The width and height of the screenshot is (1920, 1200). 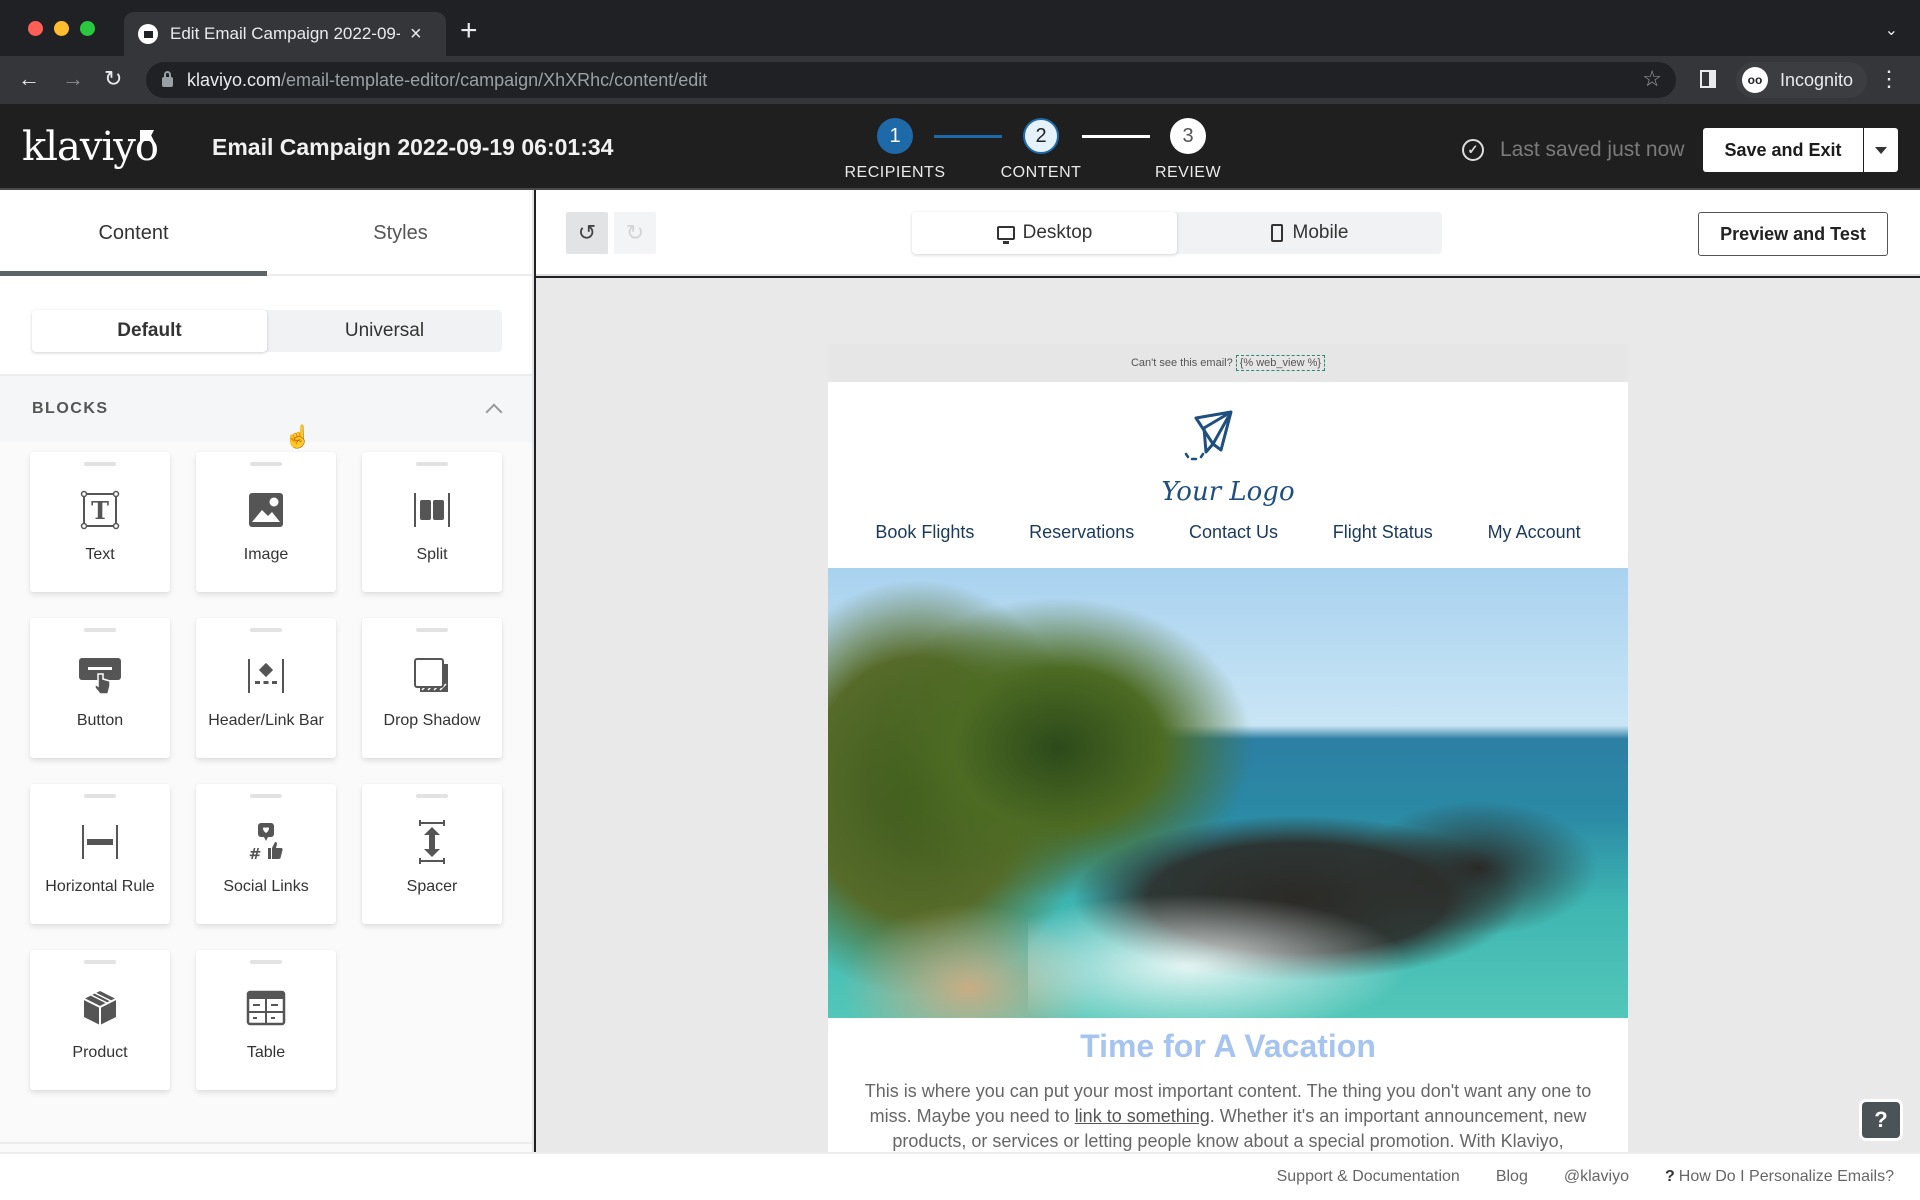 I want to click on preheader-block: Can't see this email? {% web_view %}, so click(x=1228, y=363).